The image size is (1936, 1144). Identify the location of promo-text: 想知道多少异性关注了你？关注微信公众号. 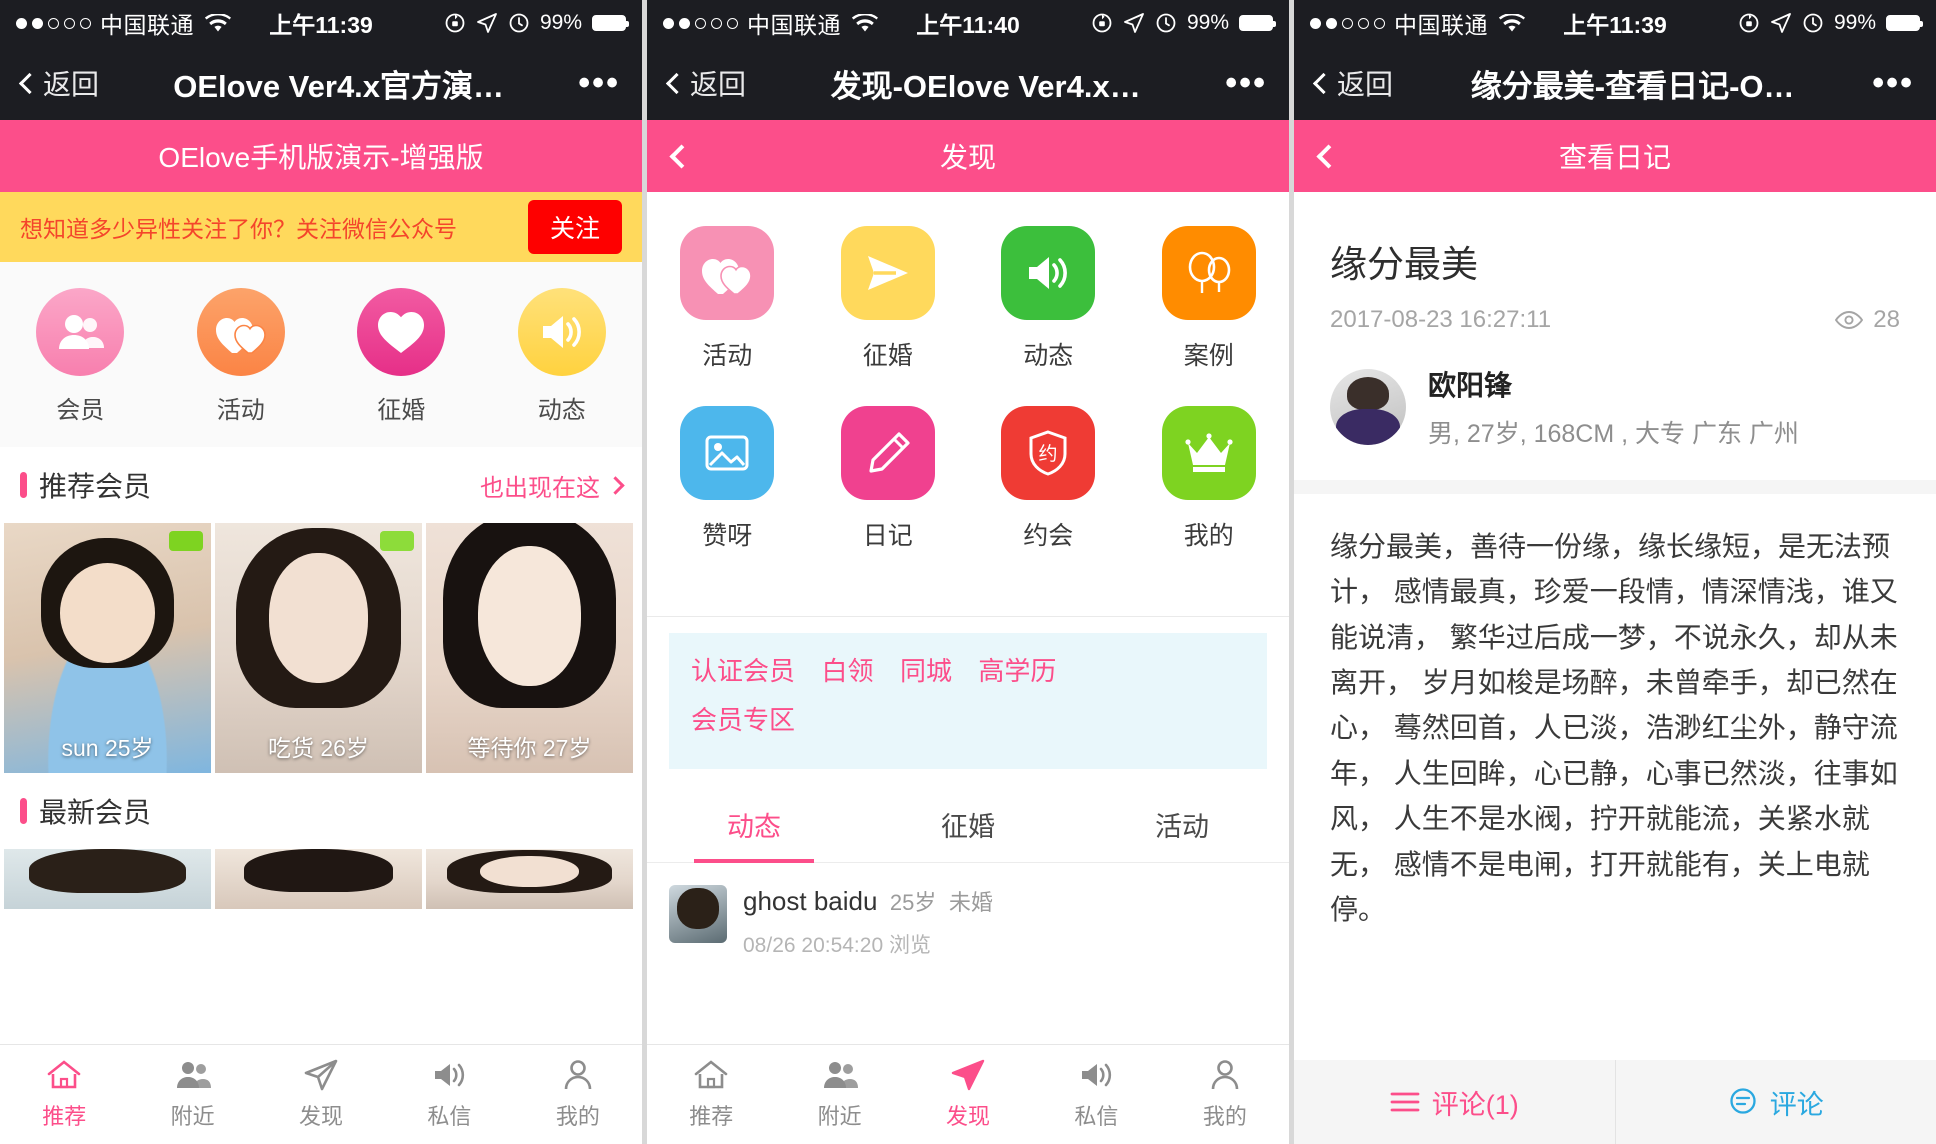
(238, 229).